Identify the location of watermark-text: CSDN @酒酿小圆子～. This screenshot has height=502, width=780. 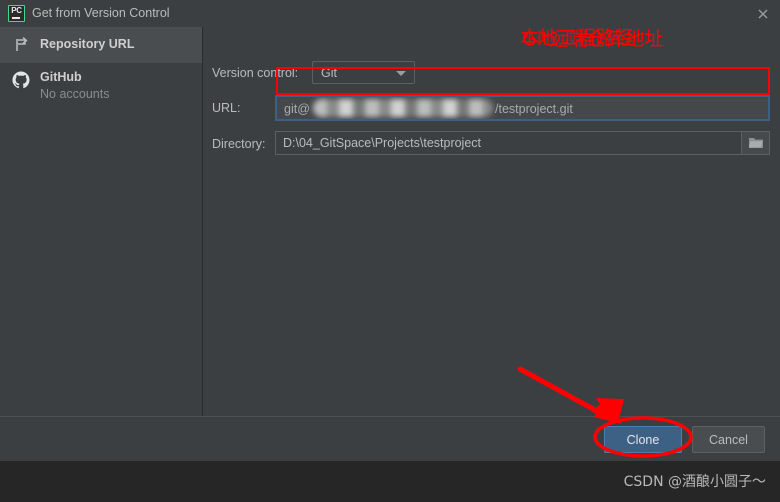
(694, 482).